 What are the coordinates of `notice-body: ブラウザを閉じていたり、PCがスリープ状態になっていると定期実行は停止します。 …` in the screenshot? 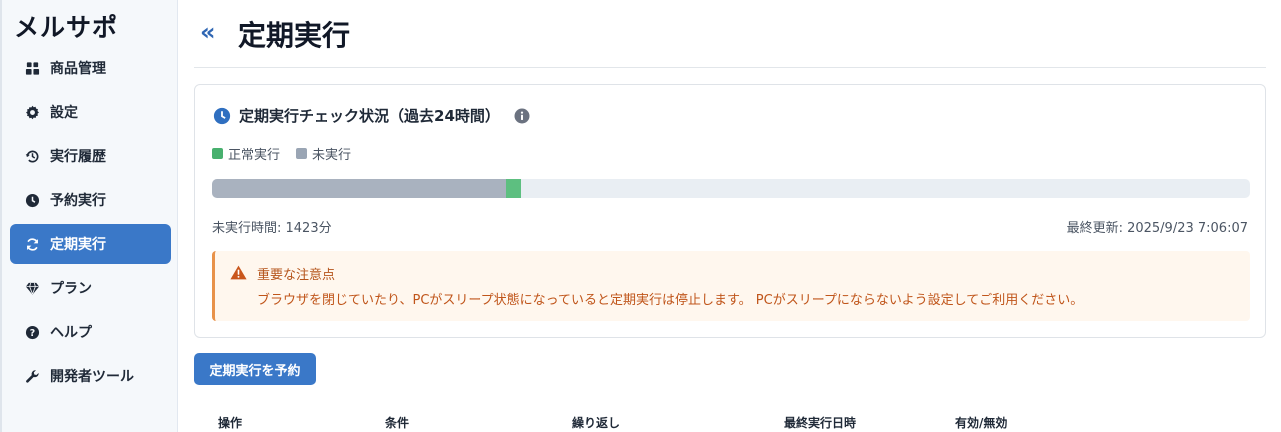 It's located at (670, 300).